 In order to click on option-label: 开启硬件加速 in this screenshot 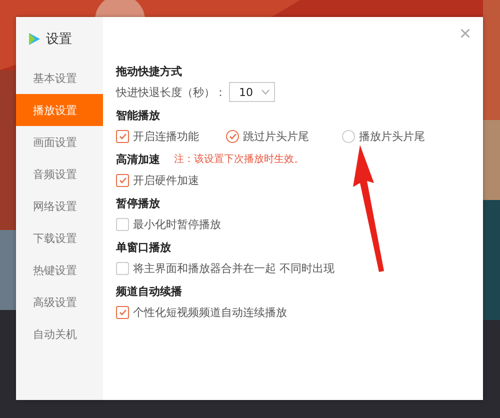, I will do `click(166, 180)`.